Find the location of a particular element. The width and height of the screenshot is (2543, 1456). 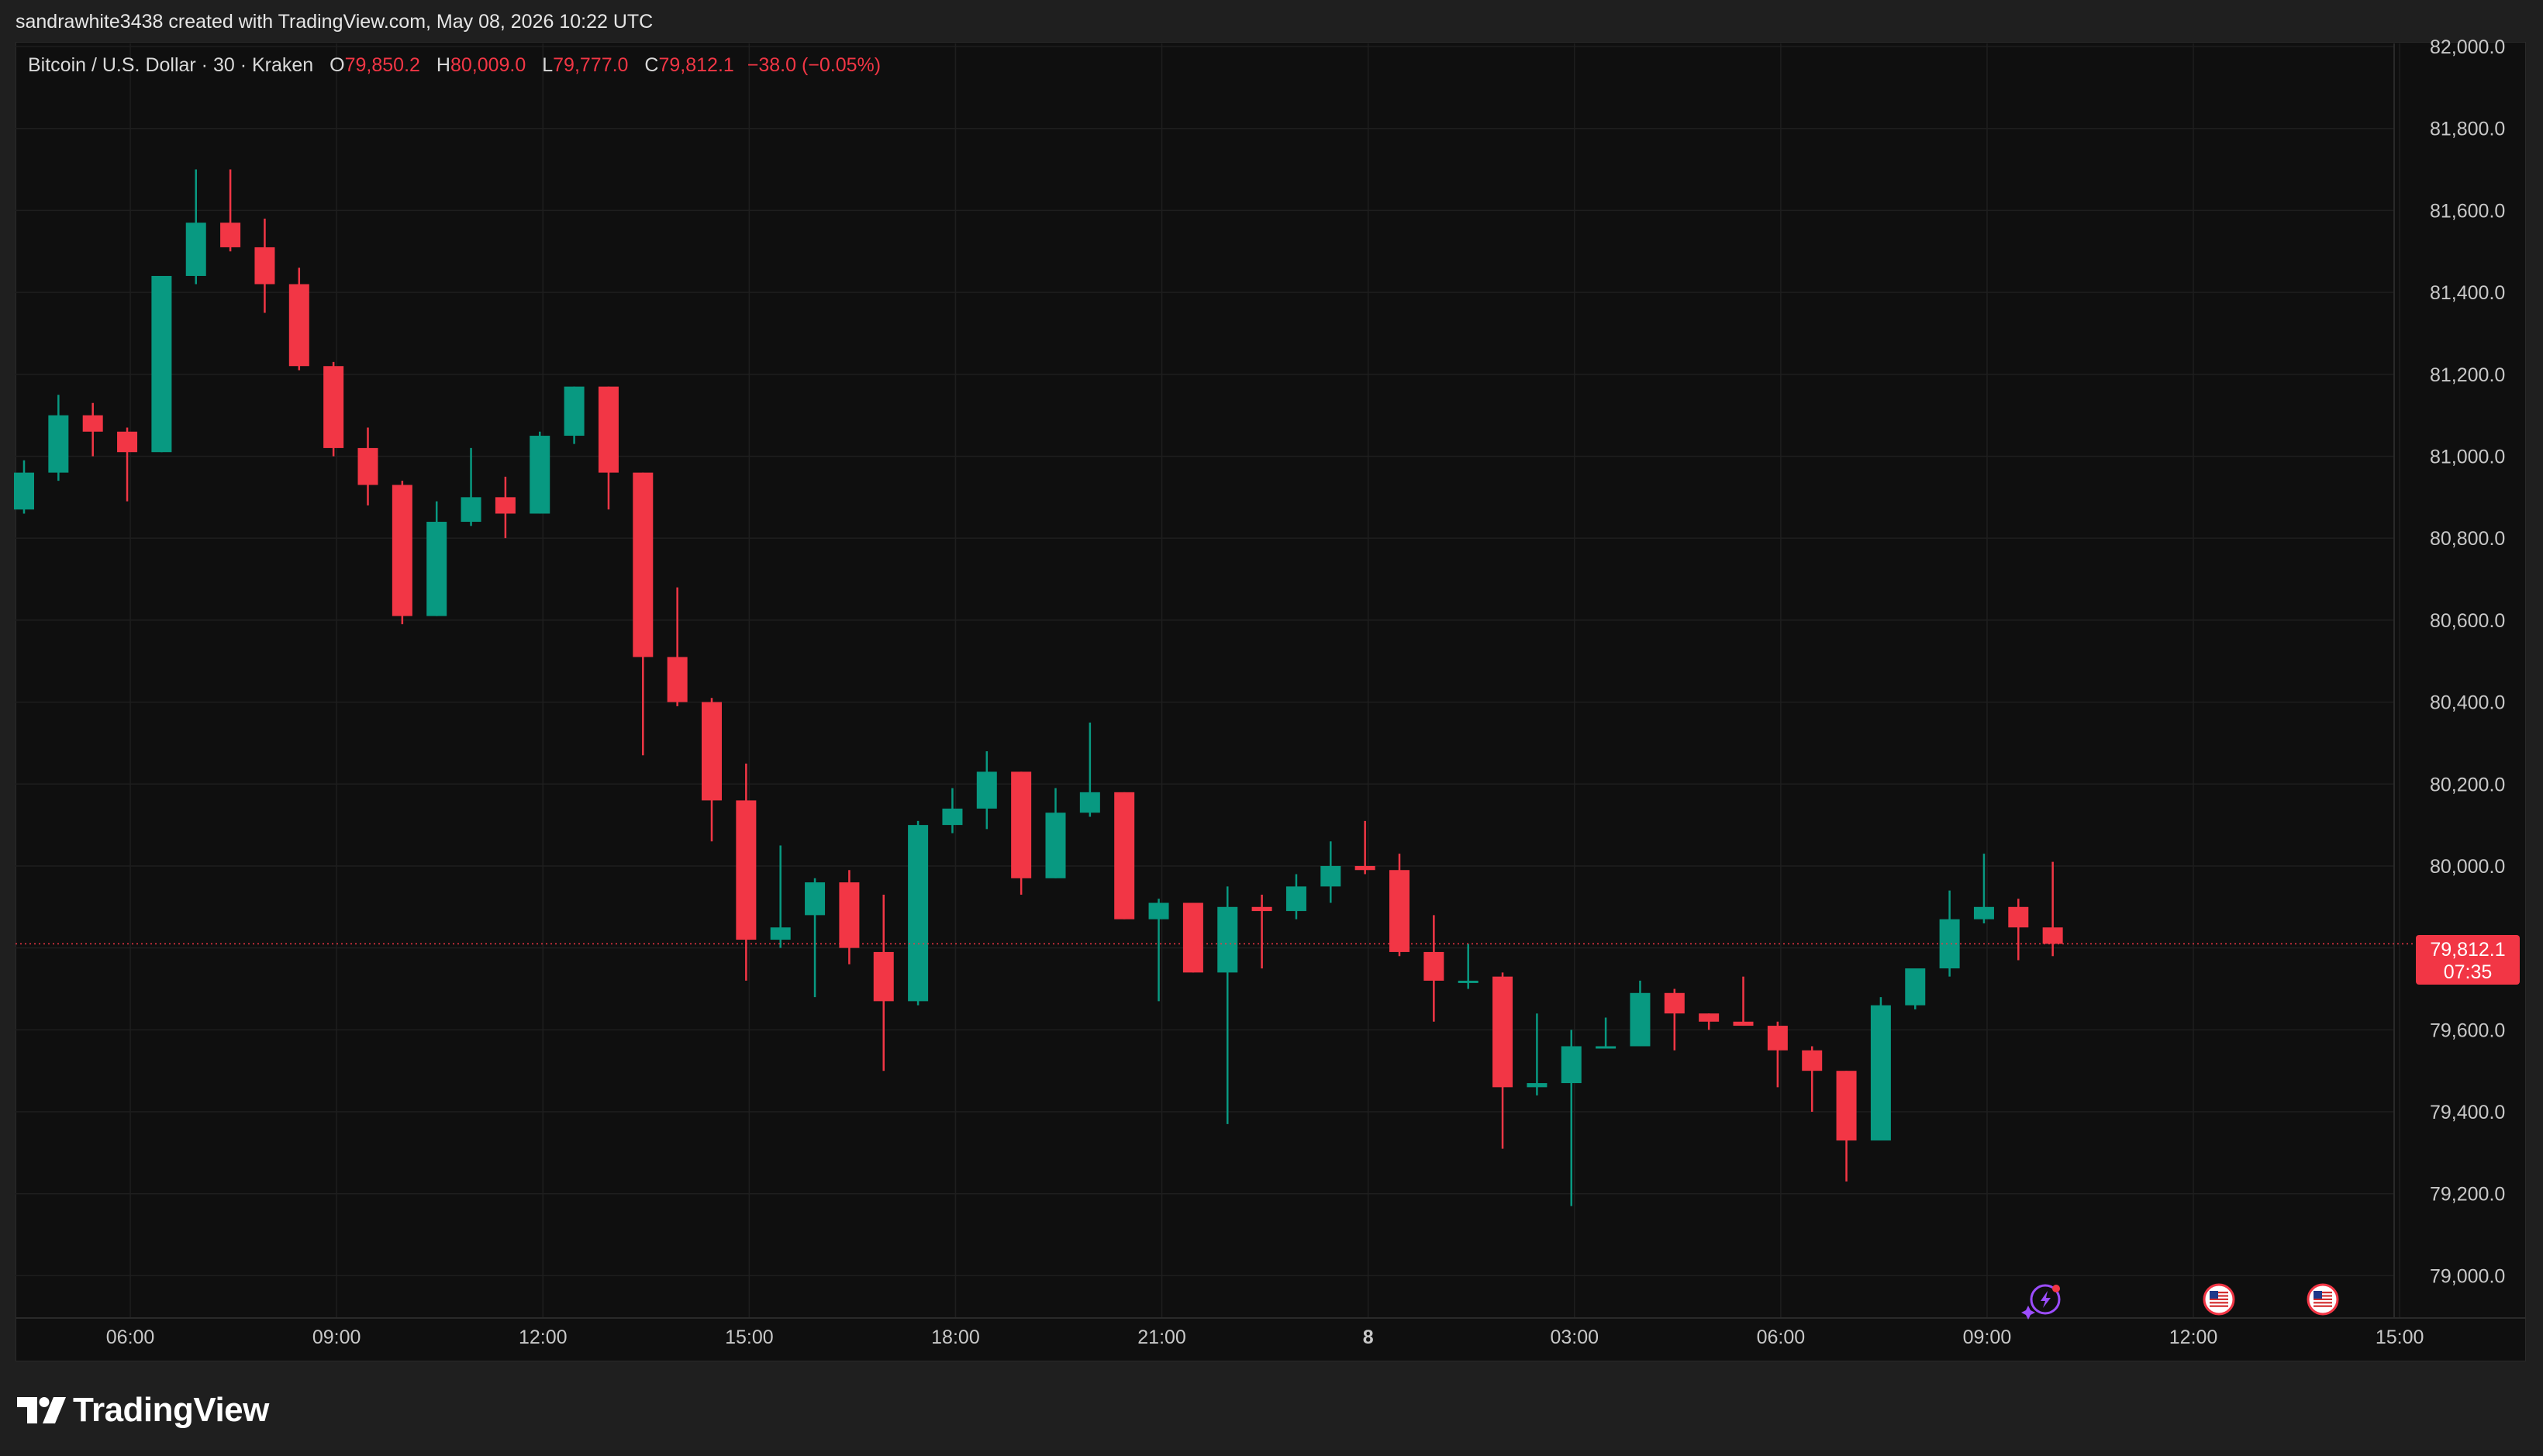

tradingview-brand: TradingView is located at coordinates (143, 1410).